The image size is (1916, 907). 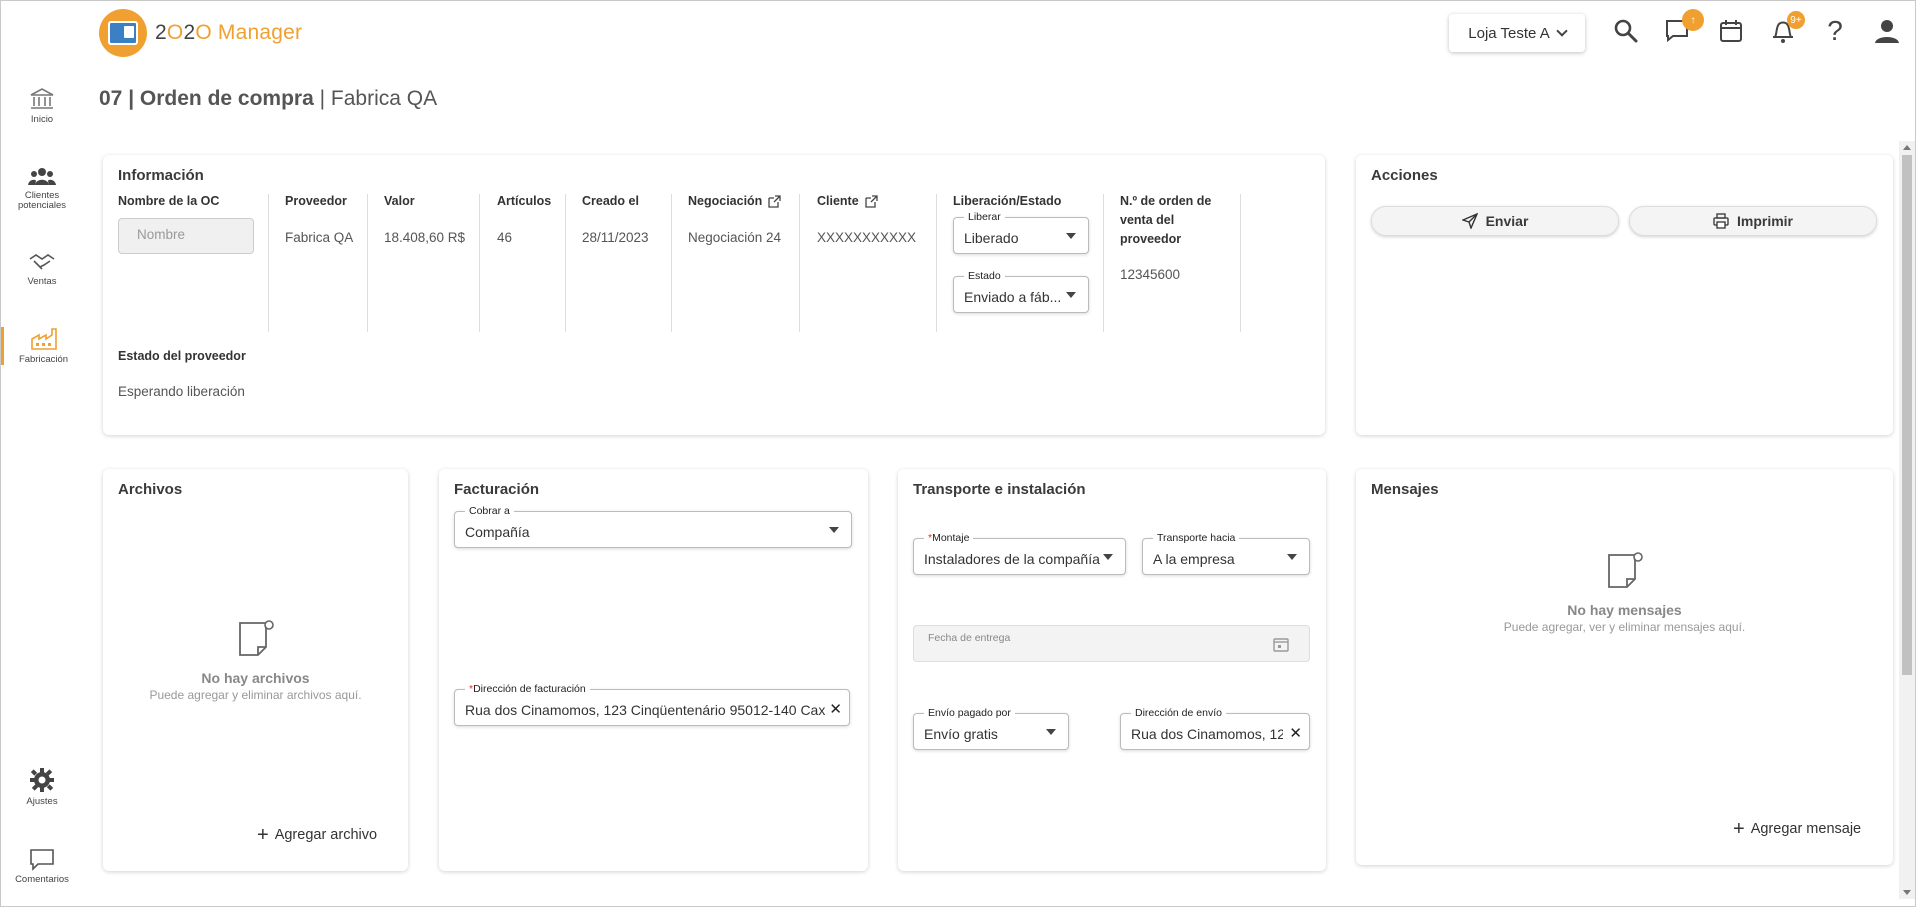 I want to click on printer-icon, so click(x=1721, y=221).